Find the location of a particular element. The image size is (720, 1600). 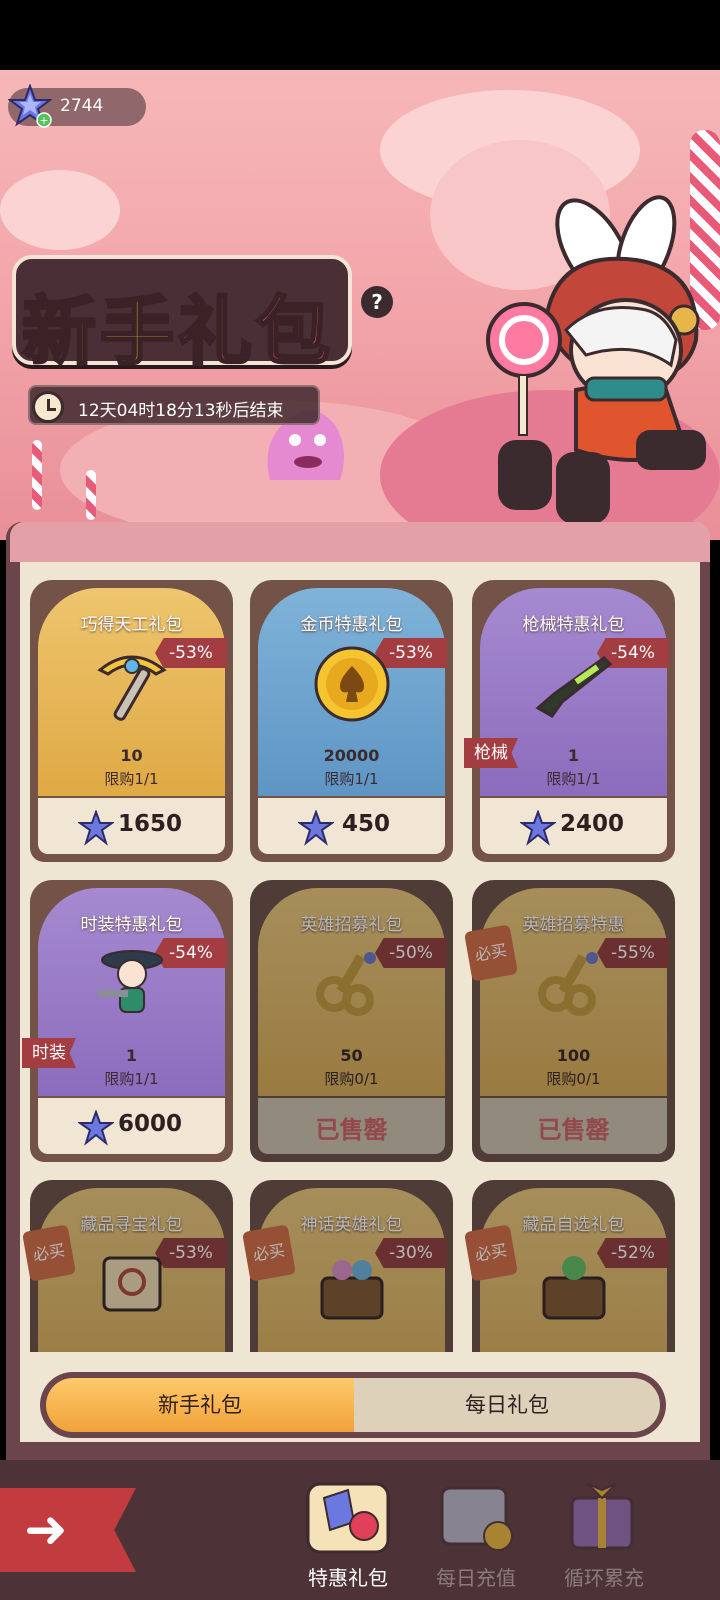

pack-name: 英雄招募礼包 is located at coordinates (351, 925).